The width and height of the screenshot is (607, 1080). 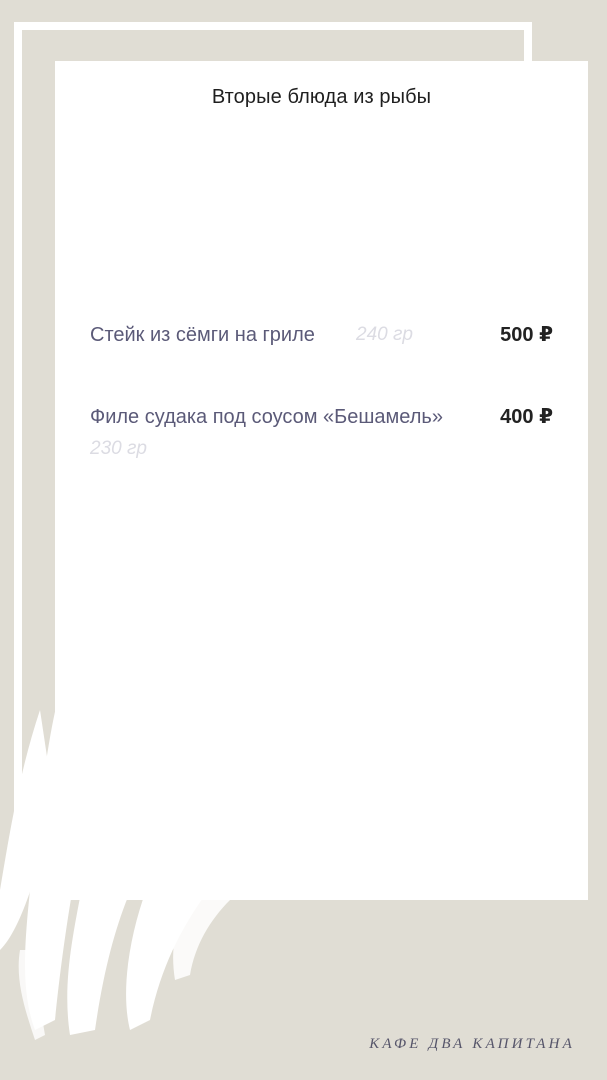 What do you see at coordinates (526, 335) in the screenshot?
I see `menu-item-price: 500 ₽` at bounding box center [526, 335].